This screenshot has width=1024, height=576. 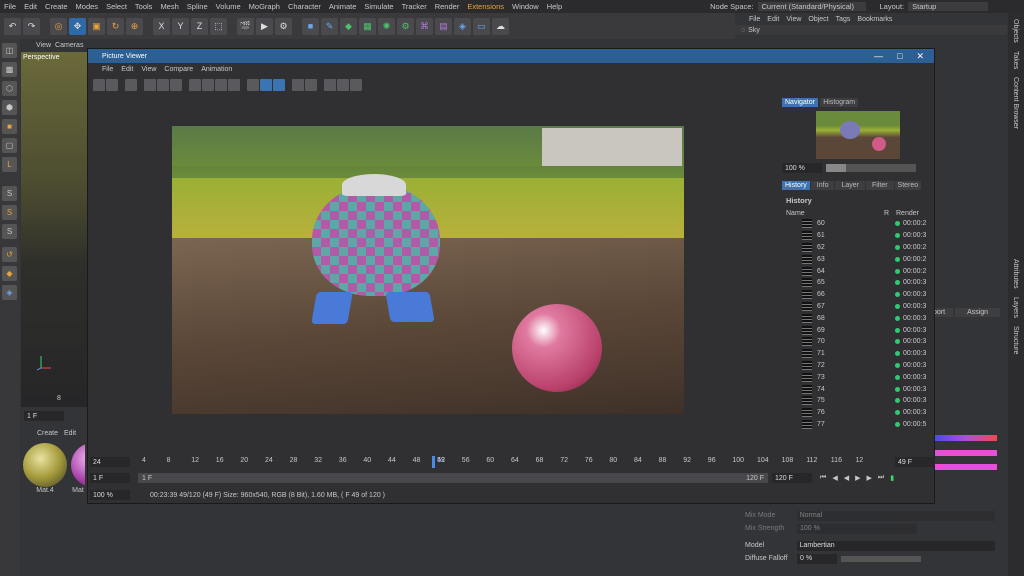 I want to click on y-axis-icon: Y, so click(x=180, y=26).